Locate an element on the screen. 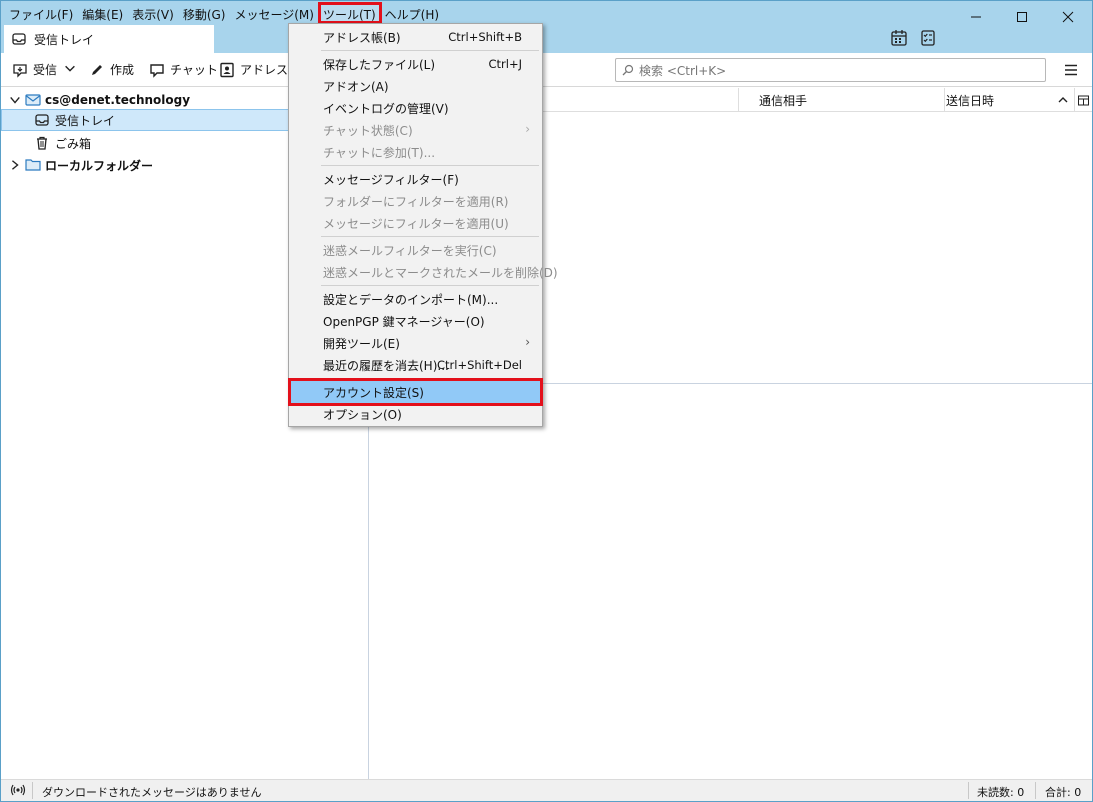 The width and height of the screenshot is (1093, 802). menuitem-delete-junk: 迷惑メールとマークされたメールを削除(D) is located at coordinates (424, 272).